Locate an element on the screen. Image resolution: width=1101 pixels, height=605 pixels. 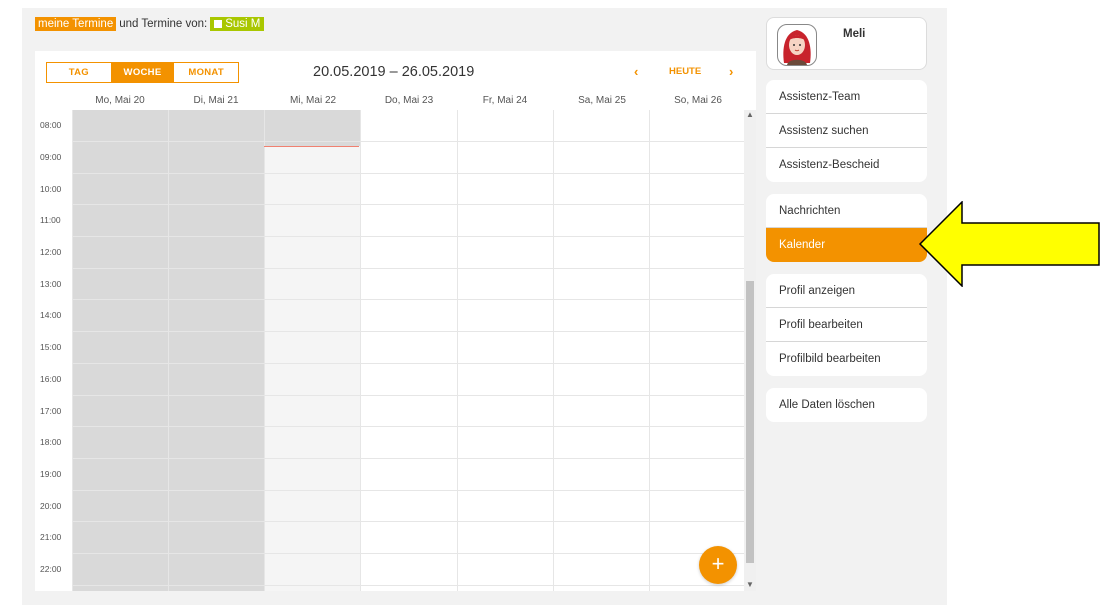
menu-item-alle-daten-loeschen: Alle Daten löschen is located at coordinates (846, 405).